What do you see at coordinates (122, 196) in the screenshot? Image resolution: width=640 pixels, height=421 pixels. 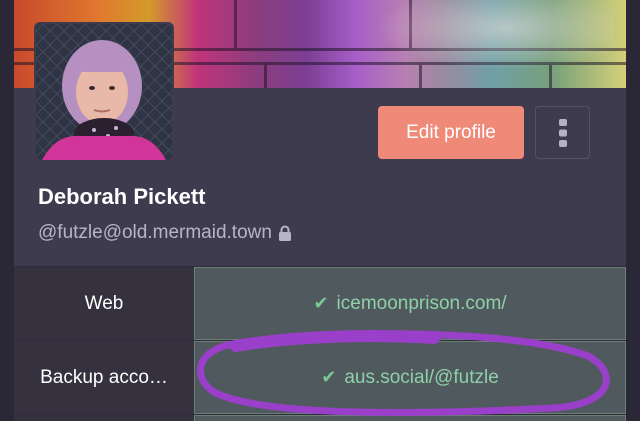 I see `display-name: Deborah Pickett` at bounding box center [122, 196].